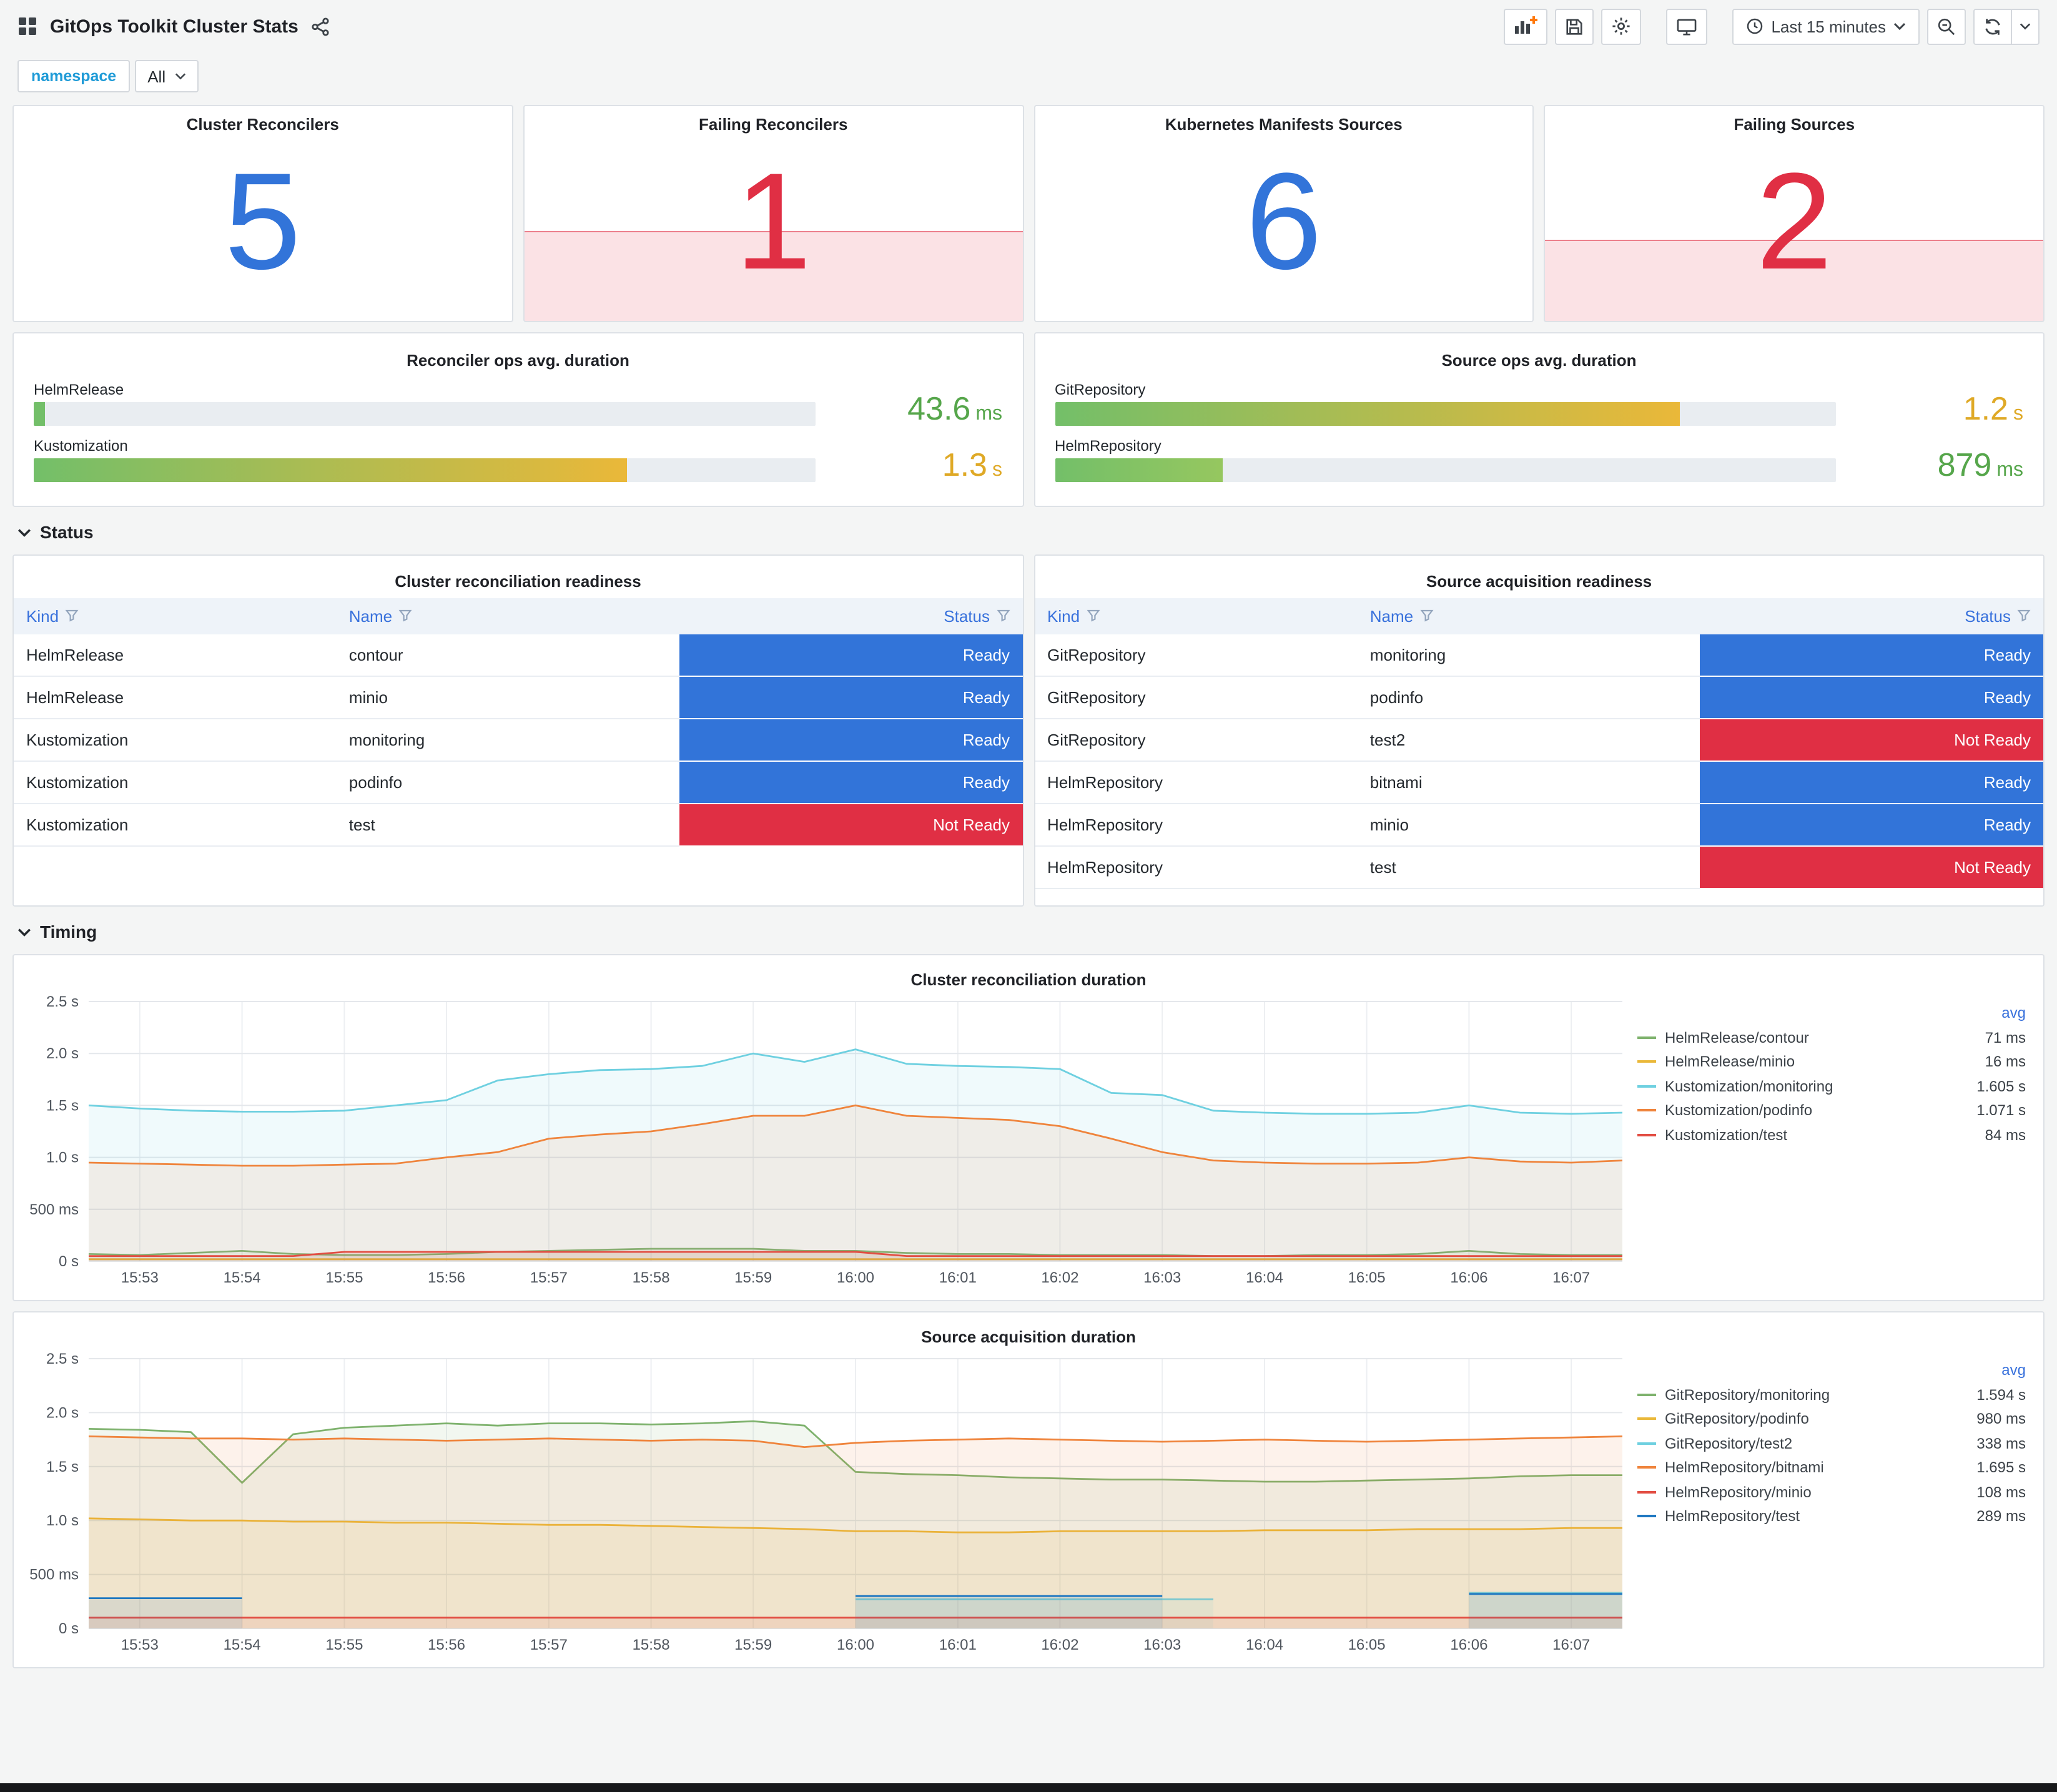 Image resolution: width=2057 pixels, height=1792 pixels. What do you see at coordinates (855, 1277) in the screenshot?
I see `svg-text: 16:00` at bounding box center [855, 1277].